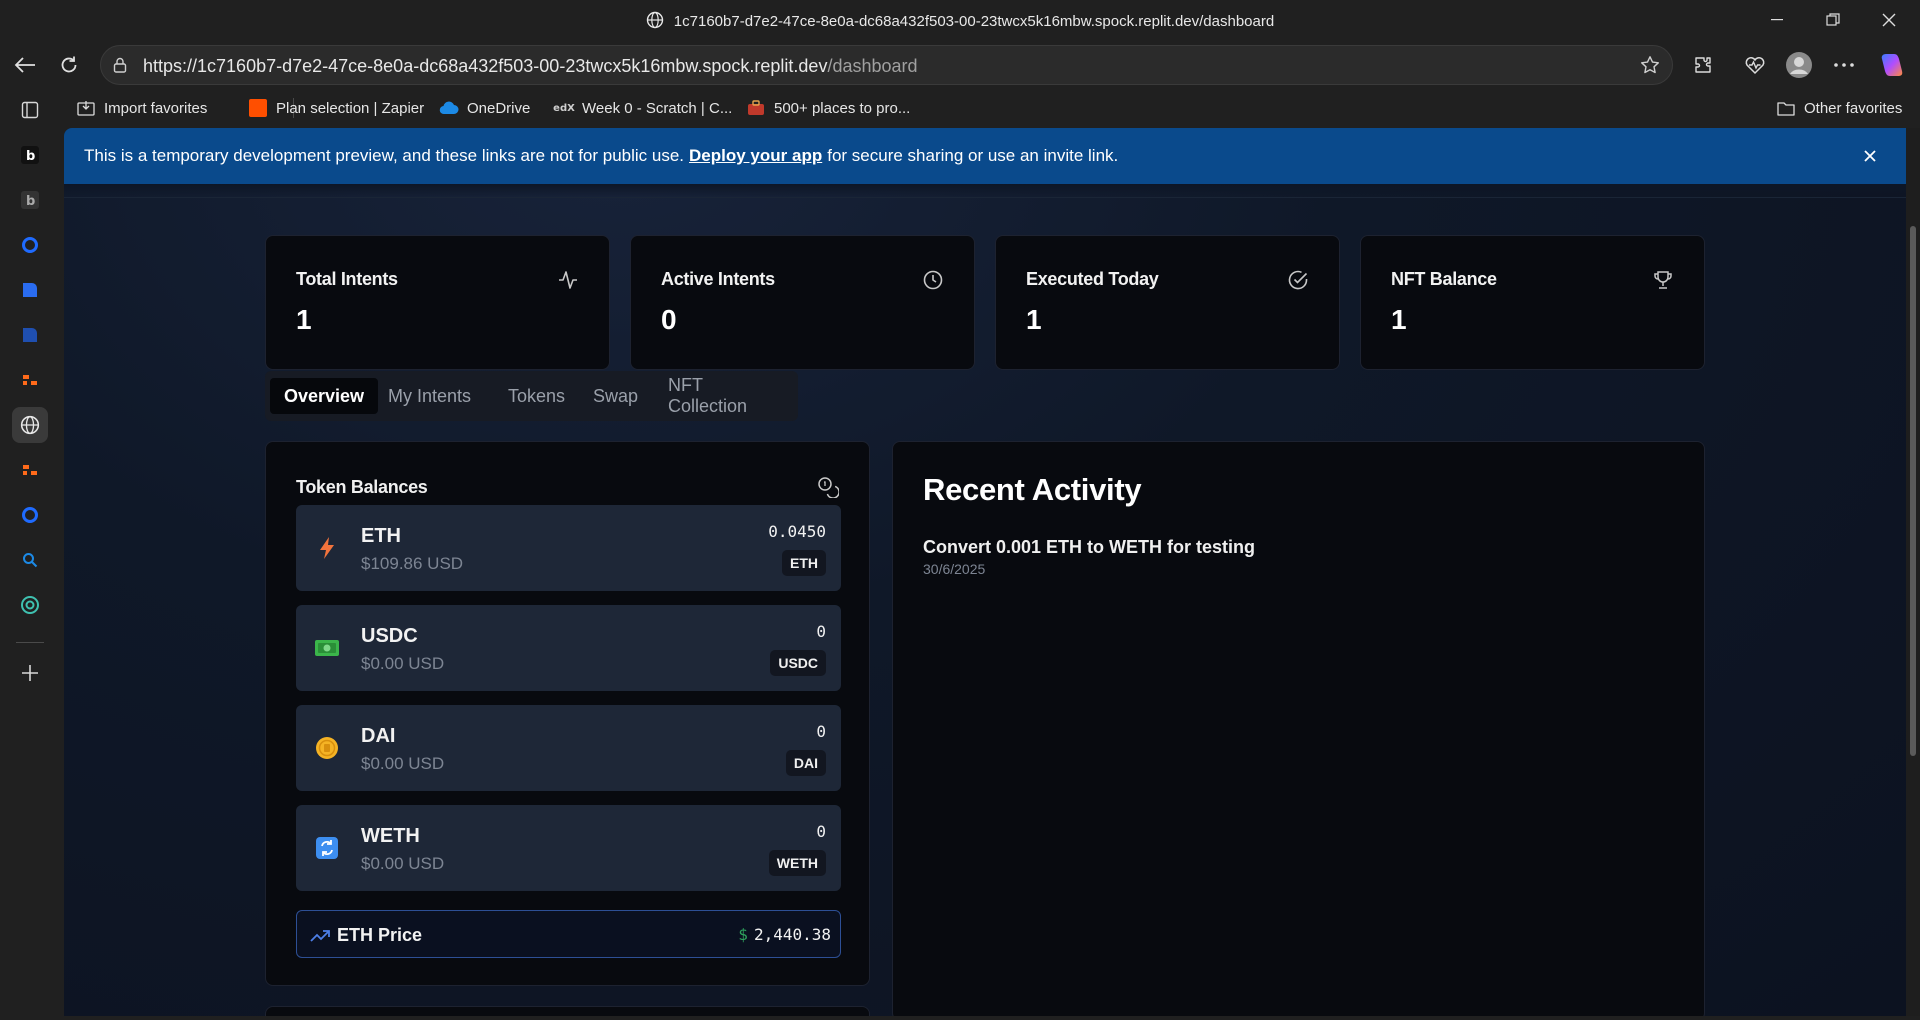 The image size is (1920, 1020). I want to click on sidebar-doc-alt-icon, so click(30, 335).